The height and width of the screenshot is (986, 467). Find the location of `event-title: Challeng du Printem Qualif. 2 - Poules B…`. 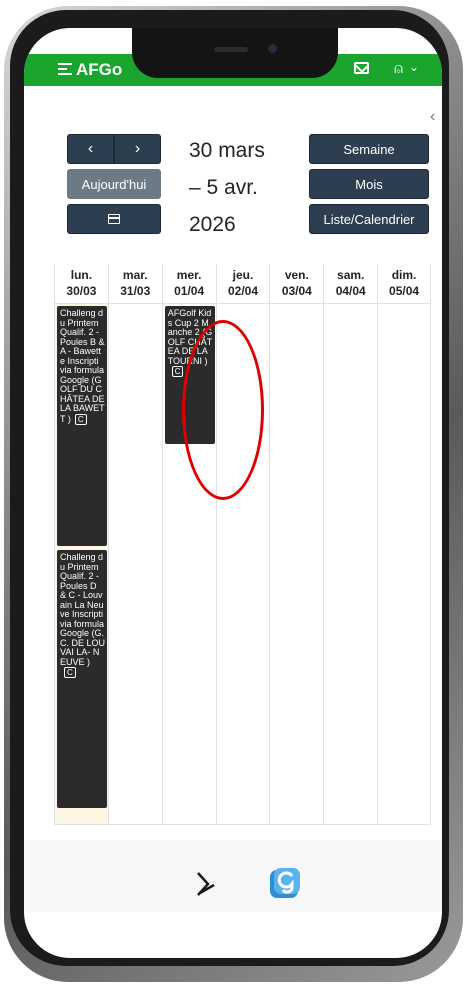

event-title: Challeng du Printem Qualif. 2 - Poules B… is located at coordinates (82, 366).